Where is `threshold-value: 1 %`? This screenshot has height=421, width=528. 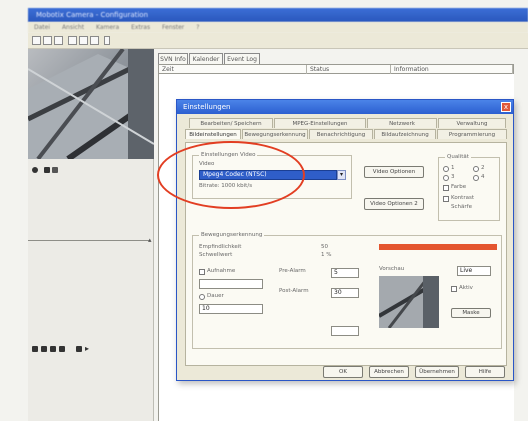 threshold-value: 1 % is located at coordinates (326, 255).